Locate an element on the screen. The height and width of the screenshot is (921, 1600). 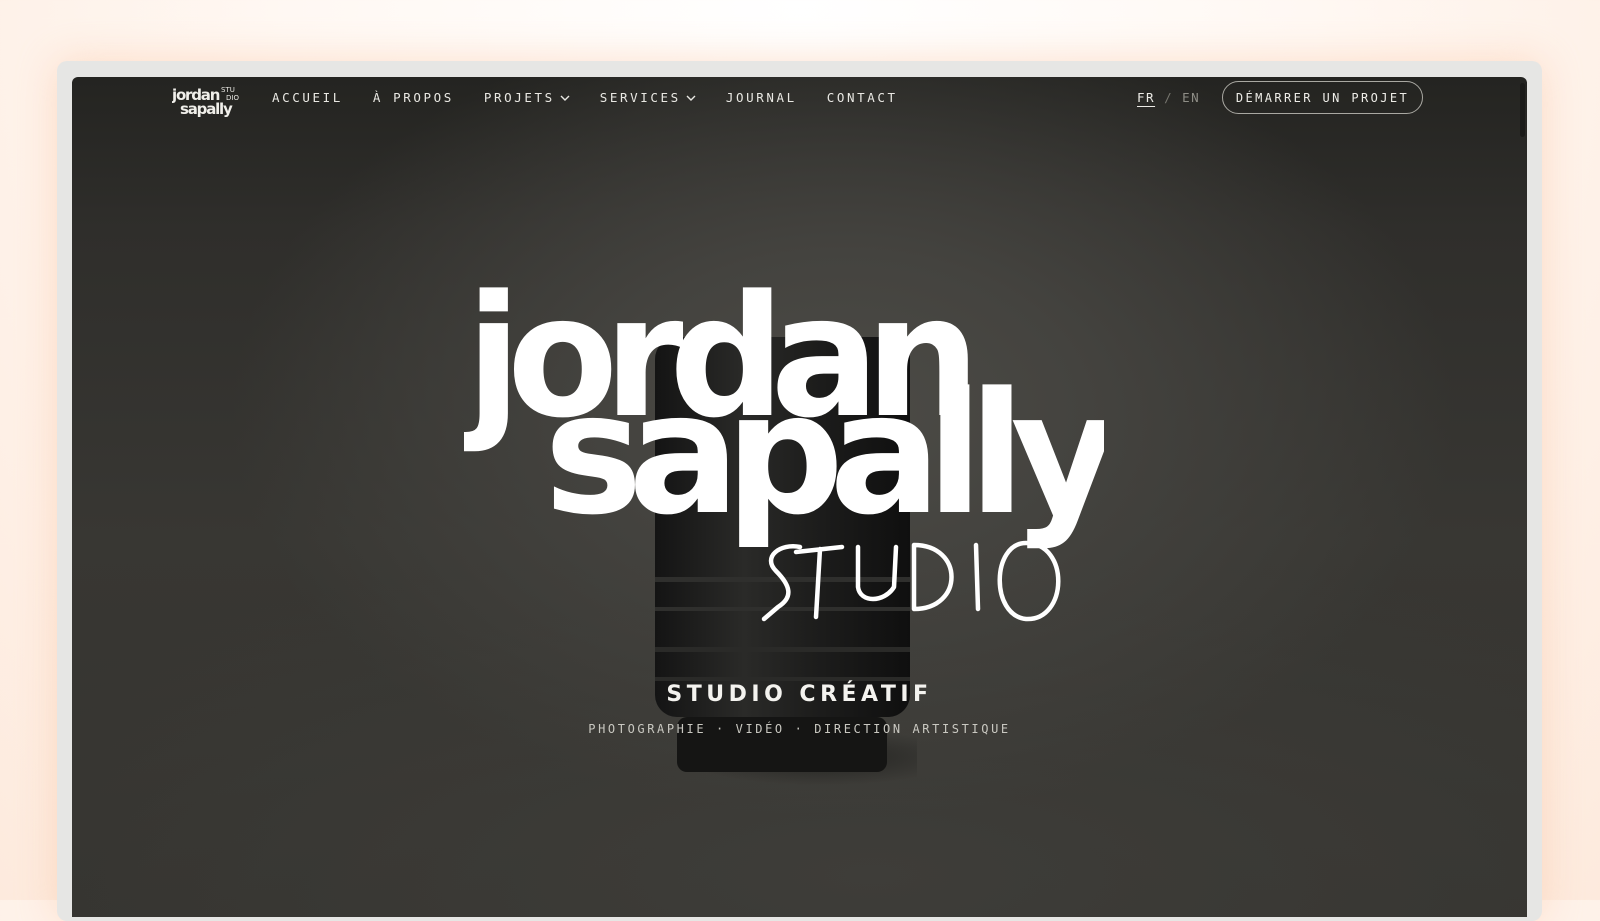
svg-text: DIO is located at coordinates (232, 98).